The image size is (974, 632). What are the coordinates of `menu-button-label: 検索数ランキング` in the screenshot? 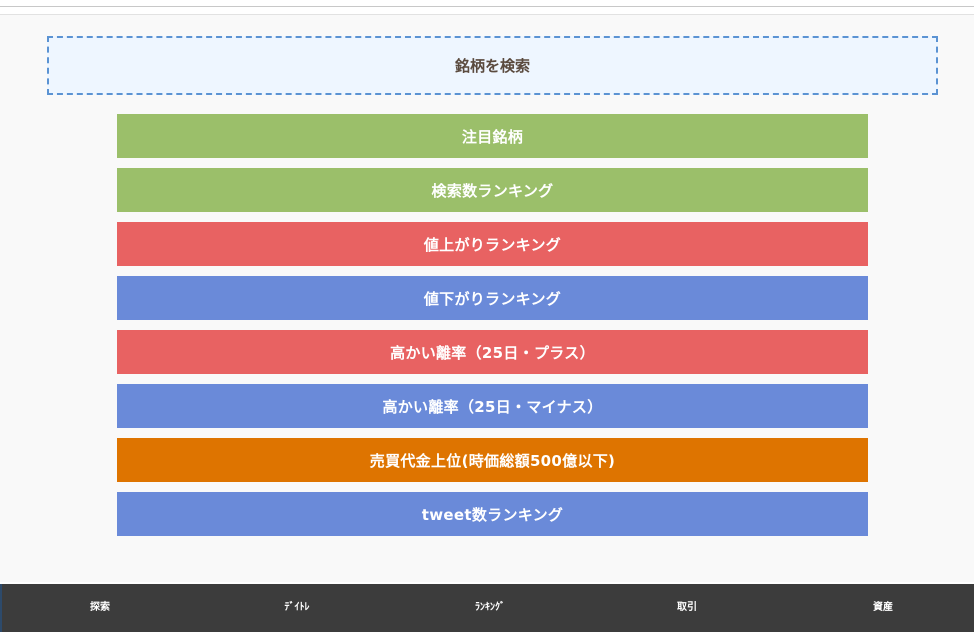 It's located at (492, 190).